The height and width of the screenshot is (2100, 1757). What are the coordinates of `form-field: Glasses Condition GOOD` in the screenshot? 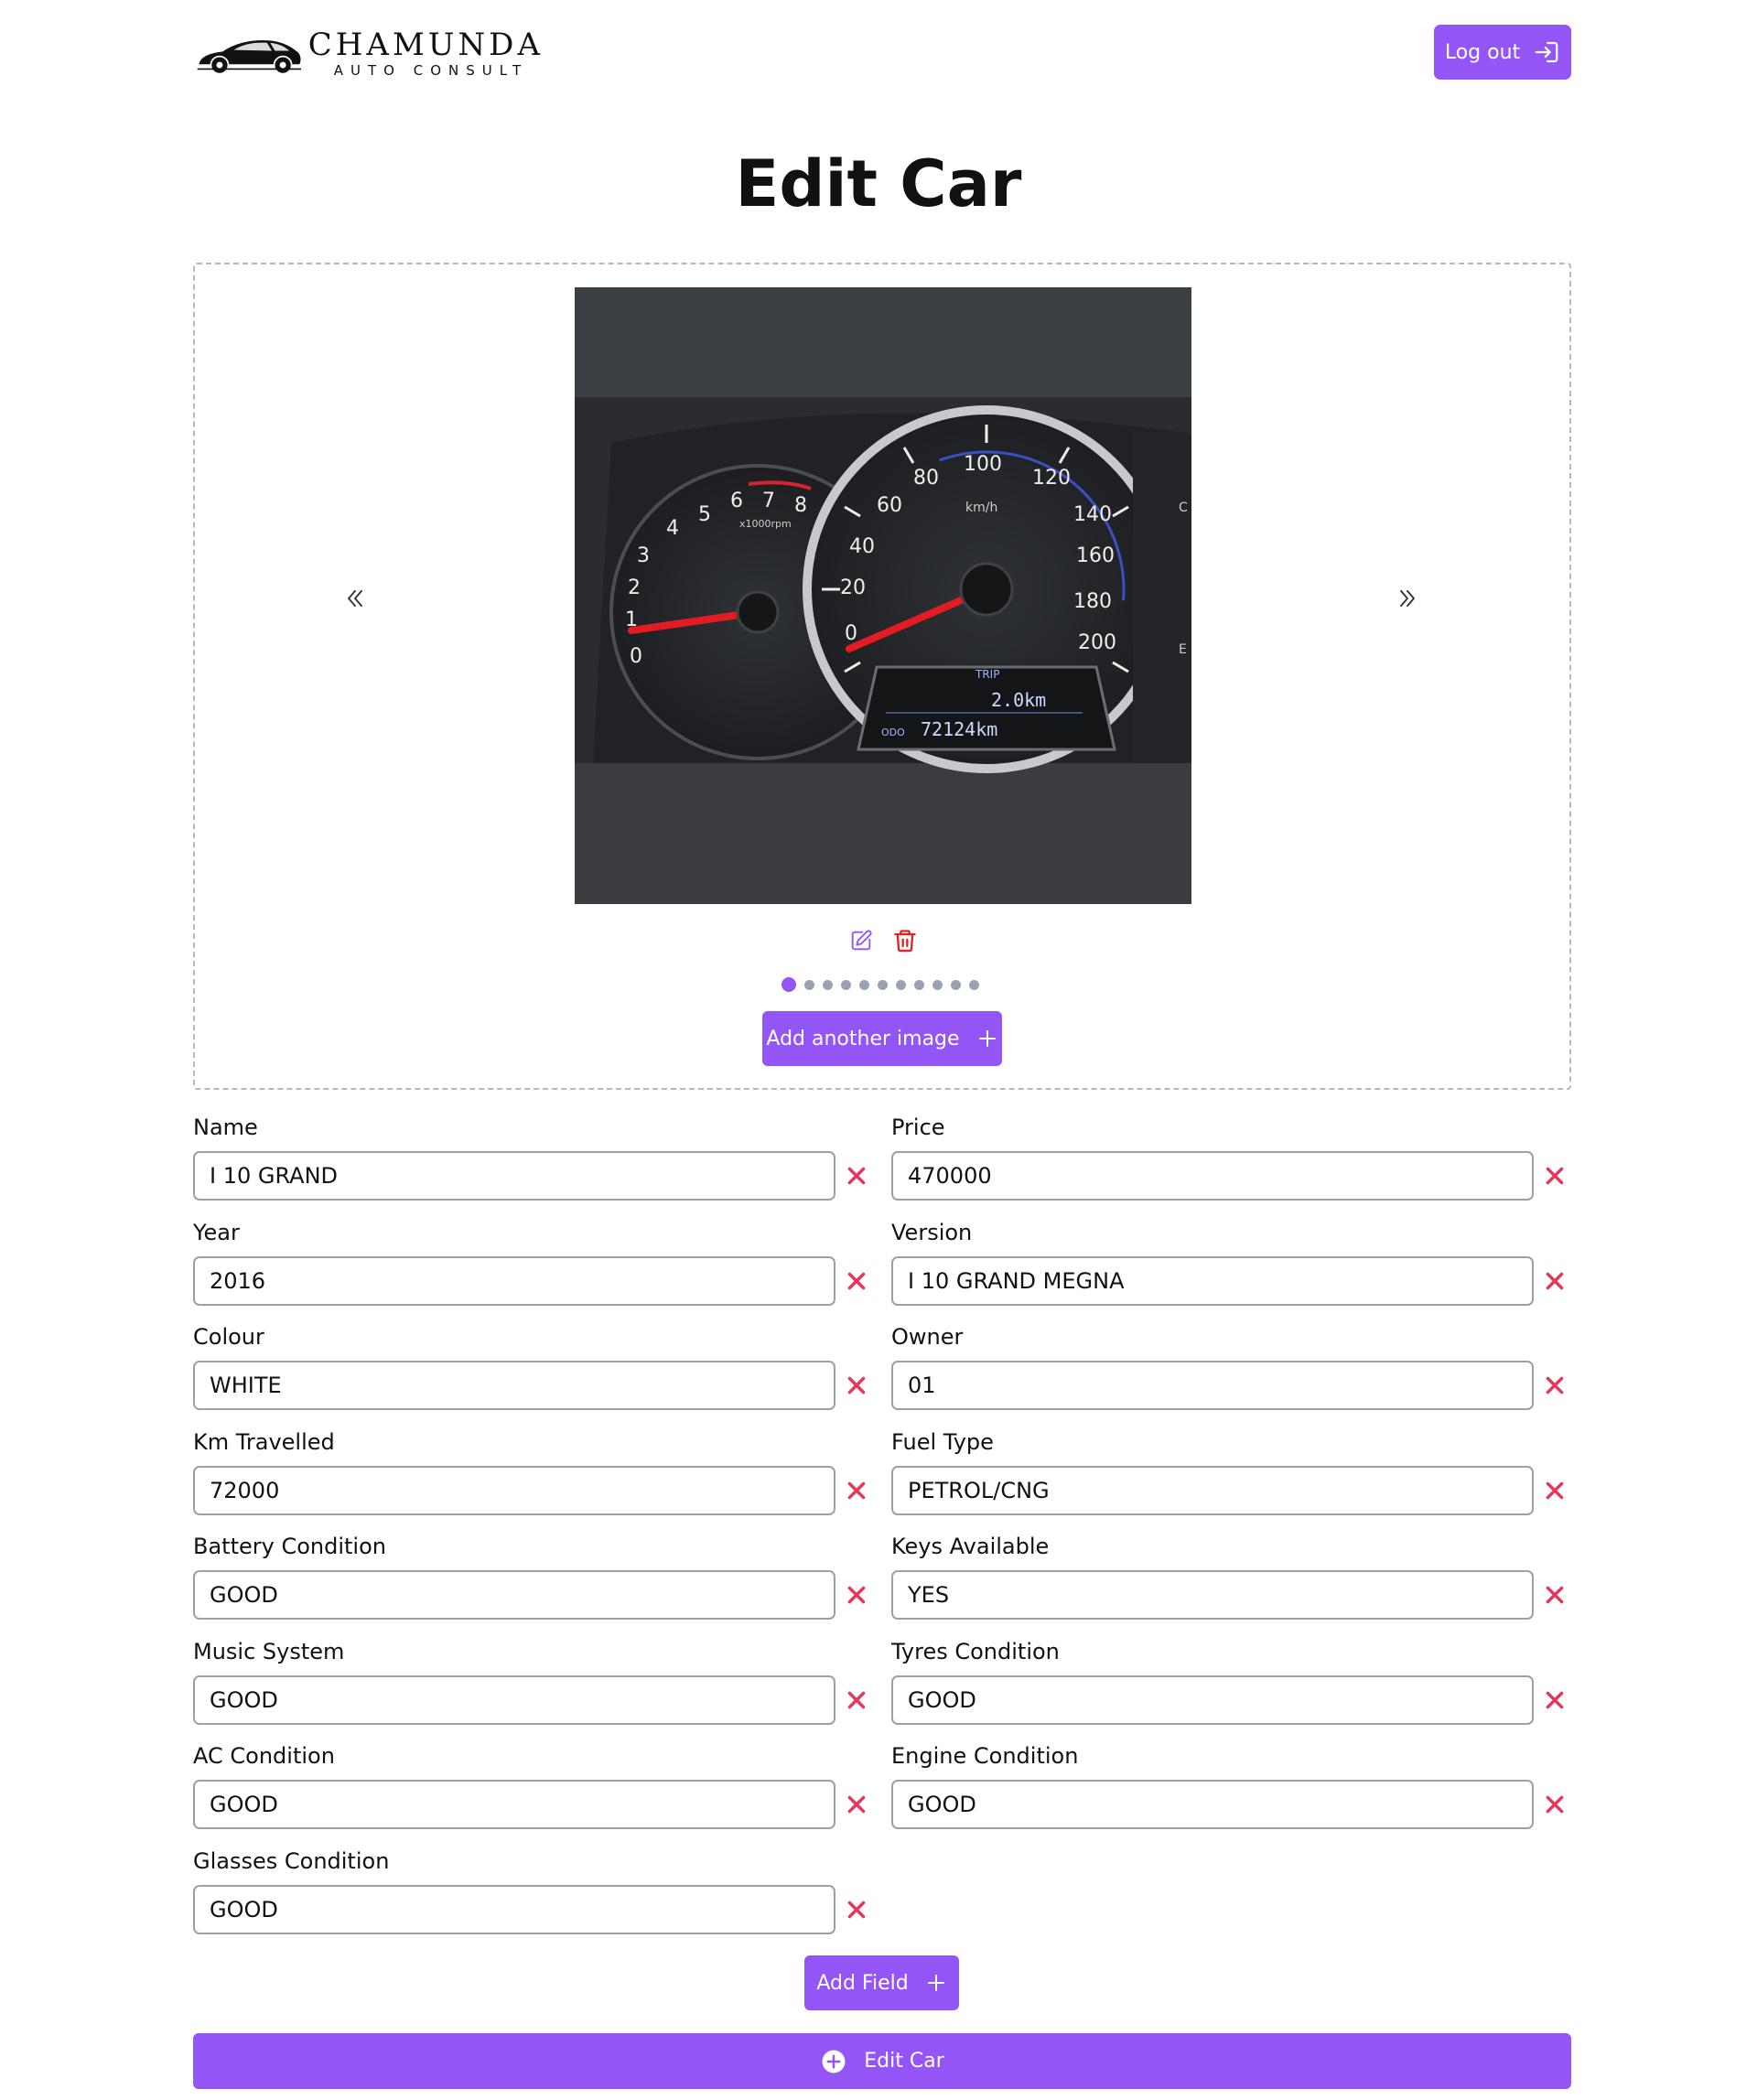 It's located at (531, 1894).